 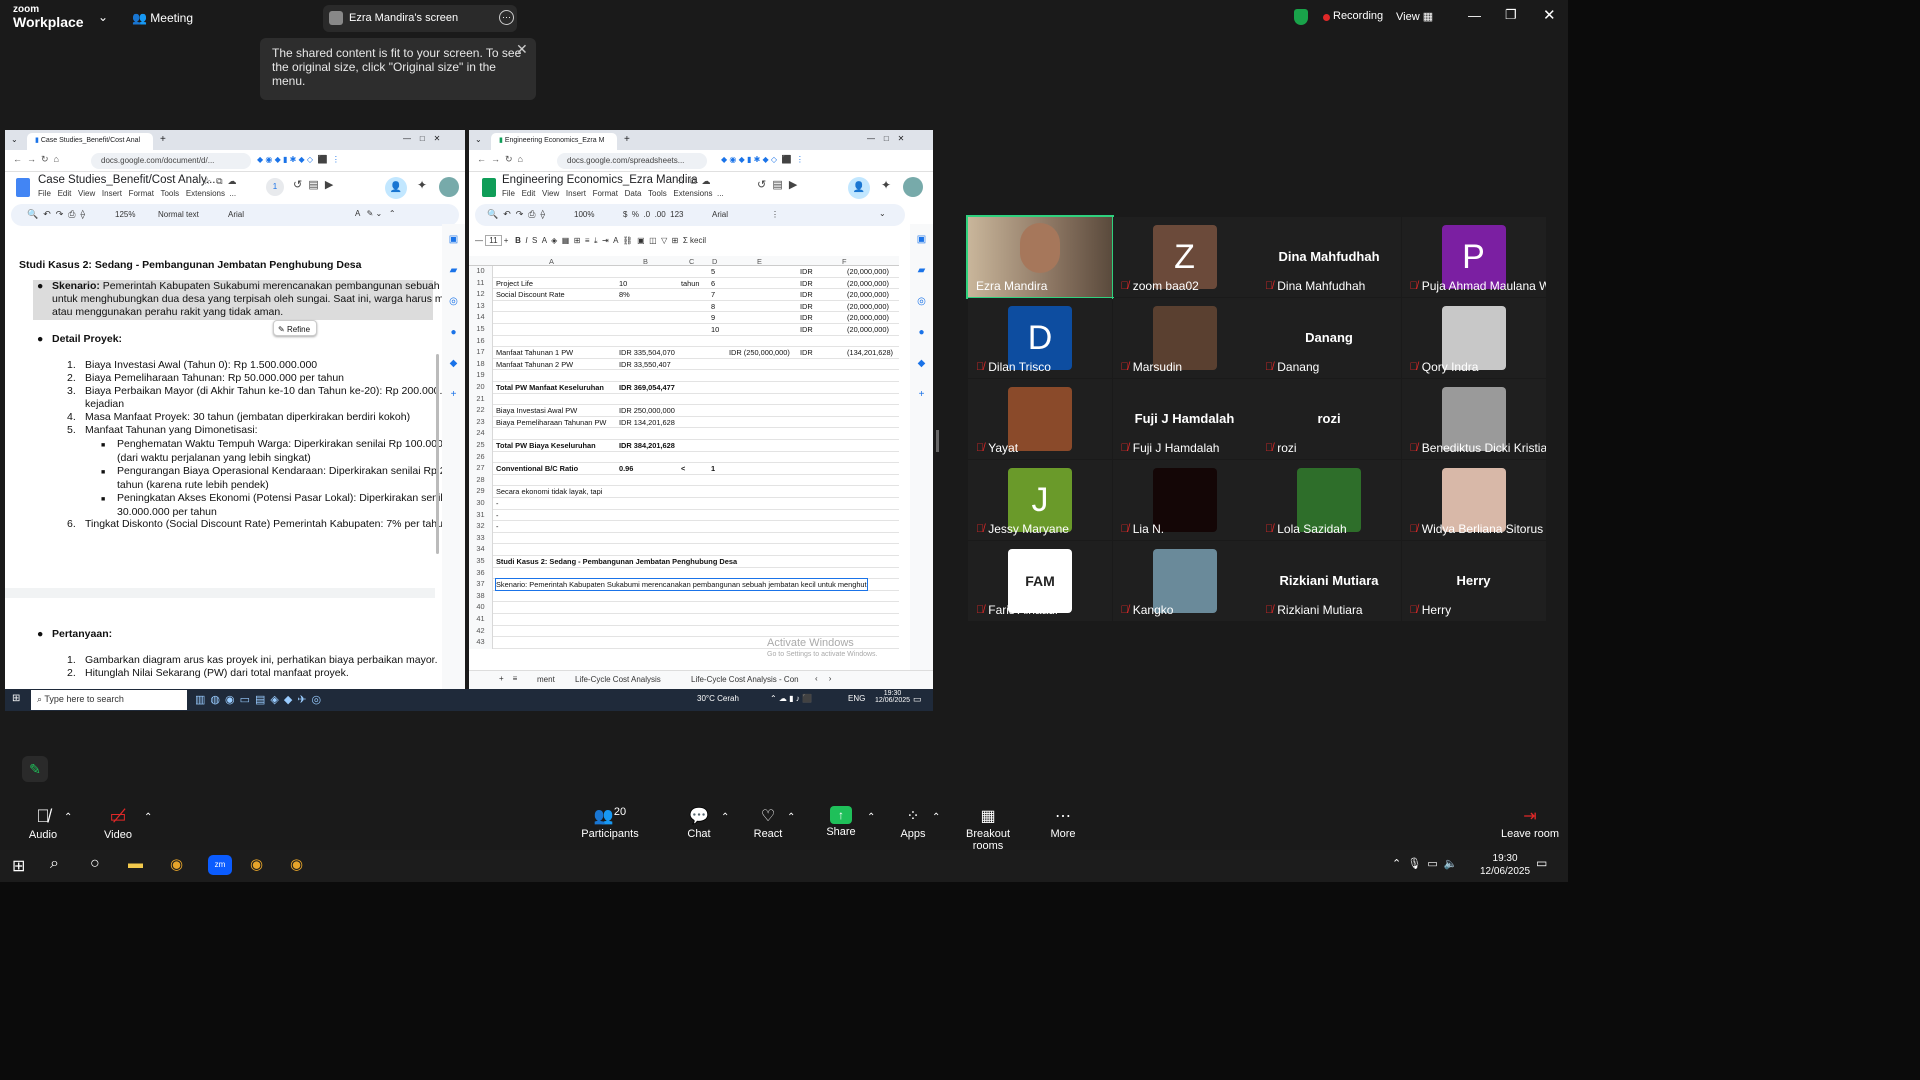 I want to click on edit-mode-icons: A ✎ ⌄ ⌃, so click(x=375, y=213).